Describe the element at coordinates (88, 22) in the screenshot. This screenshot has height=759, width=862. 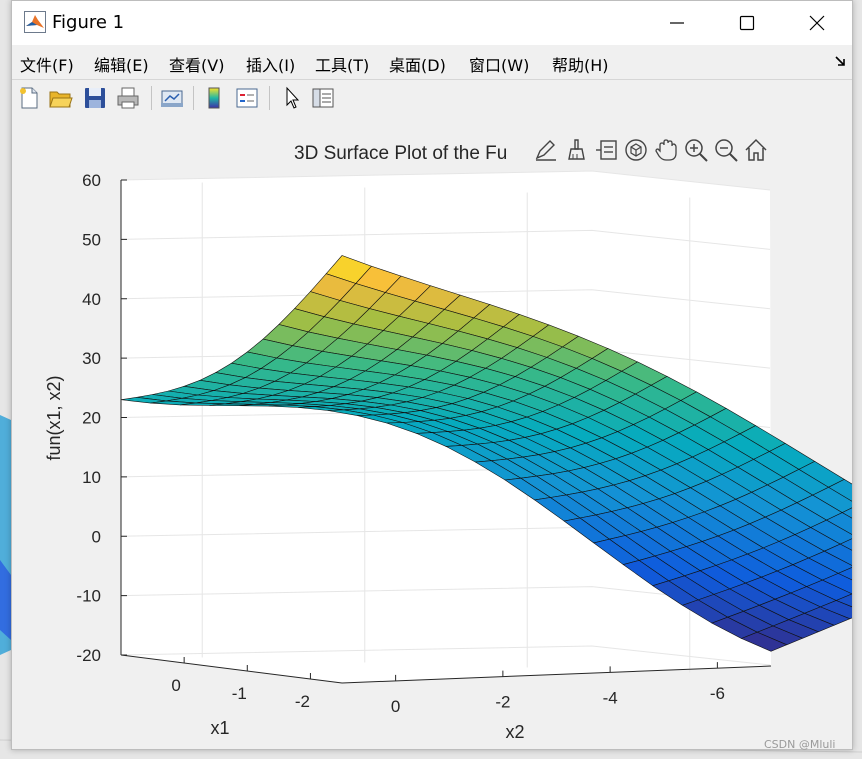
I see `window-title: Figure 1` at that location.